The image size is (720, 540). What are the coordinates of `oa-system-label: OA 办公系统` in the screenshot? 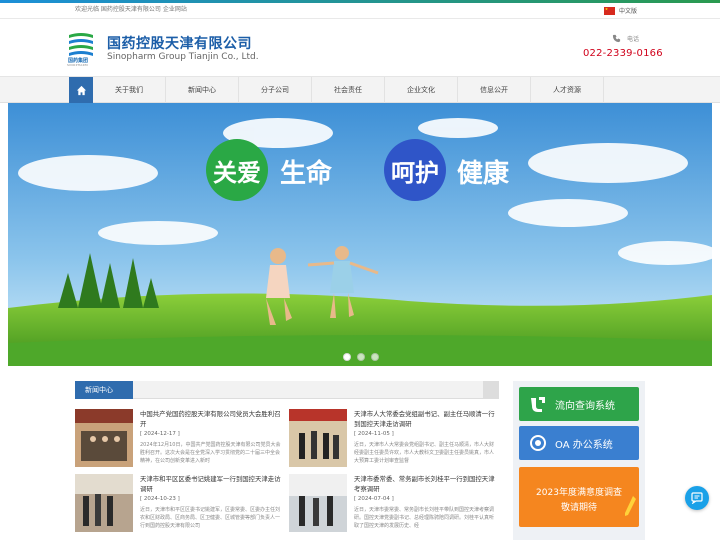 It's located at (584, 445).